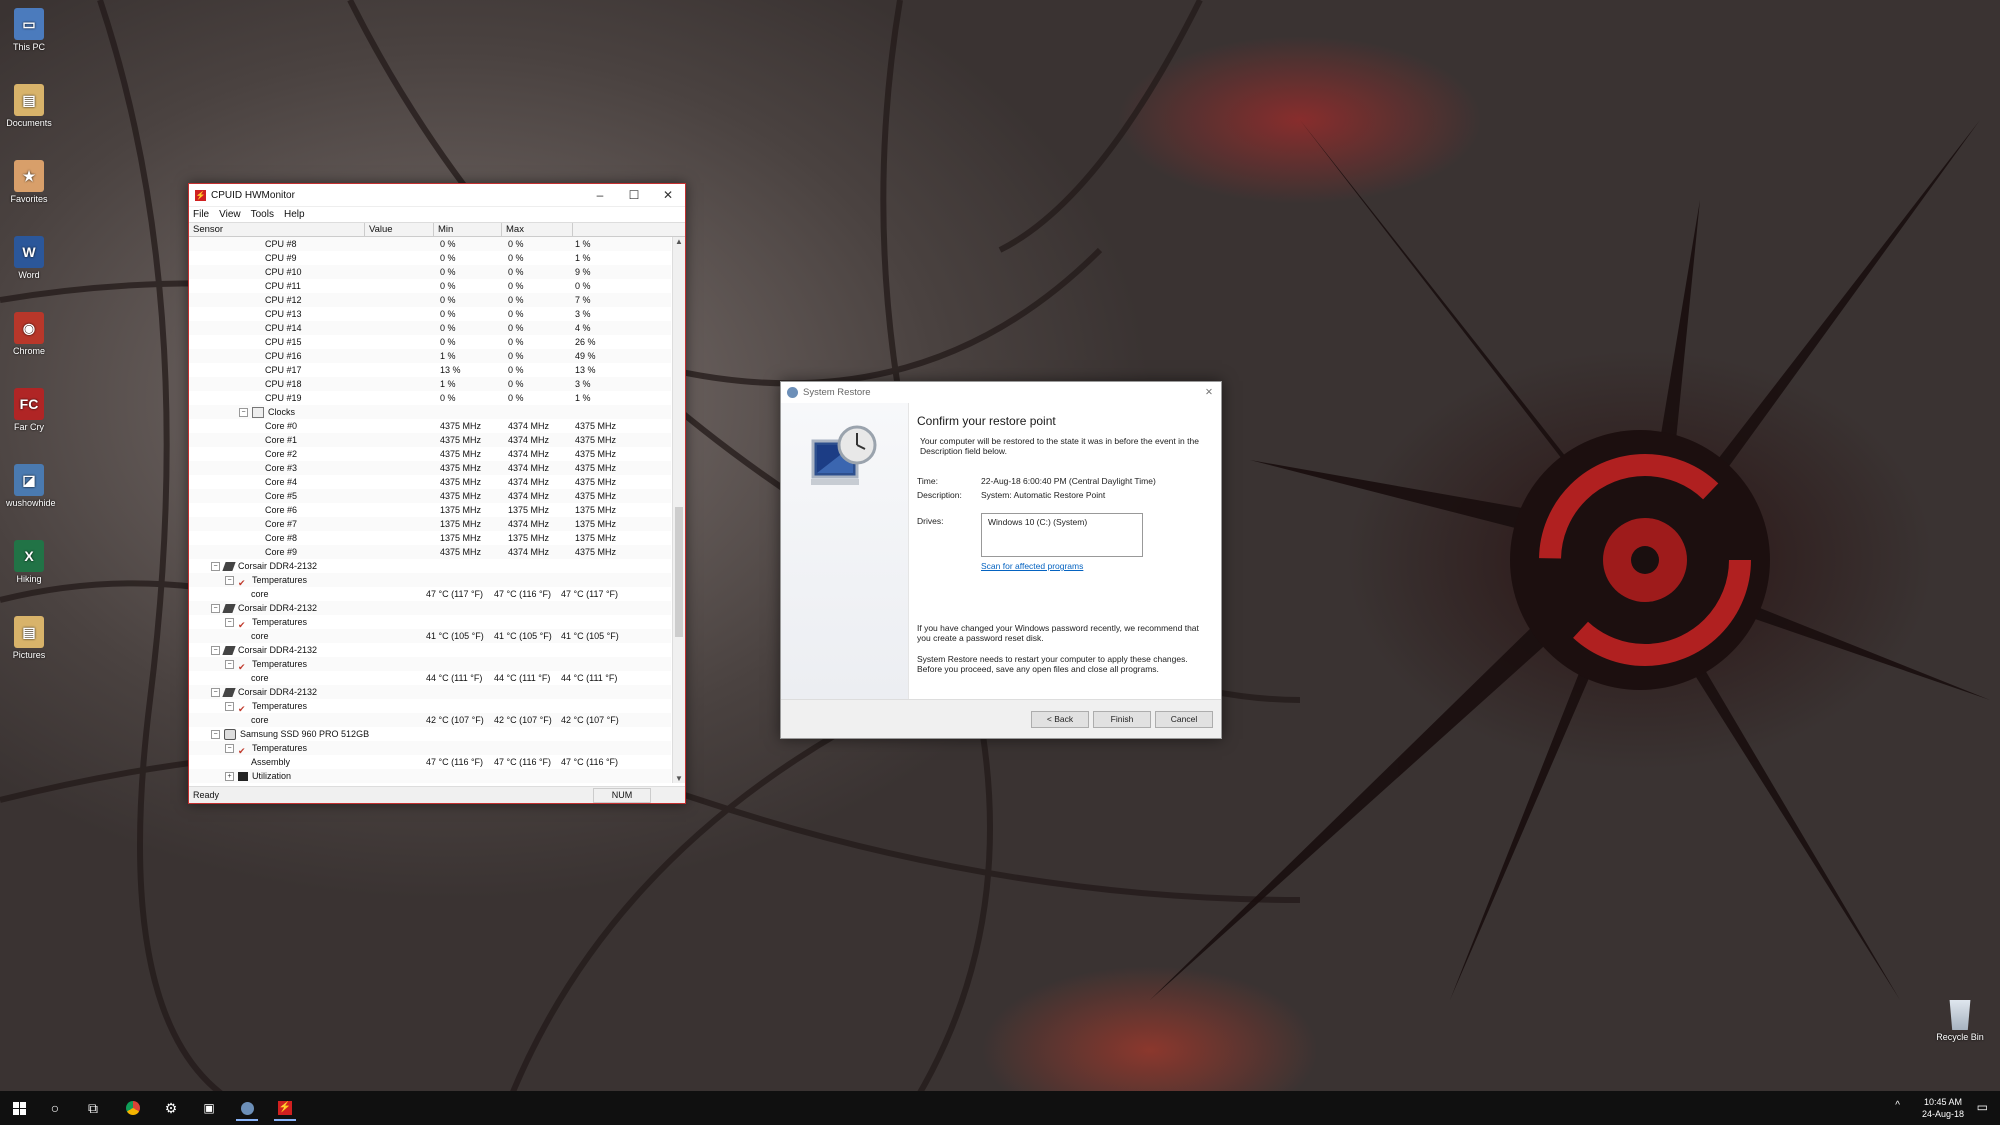 This screenshot has width=2000, height=1125. Describe the element at coordinates (285, 1109) in the screenshot. I see `taskbar-hwmonitor: ⚡` at that location.